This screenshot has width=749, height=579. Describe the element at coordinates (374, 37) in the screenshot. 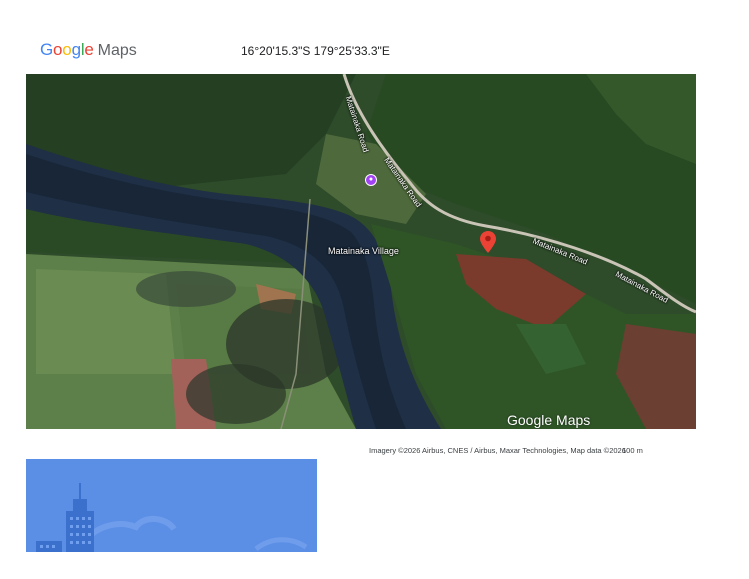

I see `header: Google Maps 16°20'15.3"S 179°25'33.3"E` at that location.